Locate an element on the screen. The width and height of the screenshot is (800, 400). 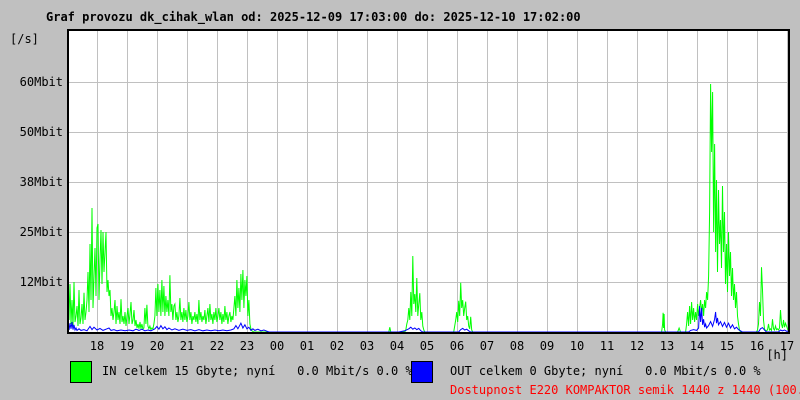
x-axis-tick-label: 10 is located at coordinates (577, 346).